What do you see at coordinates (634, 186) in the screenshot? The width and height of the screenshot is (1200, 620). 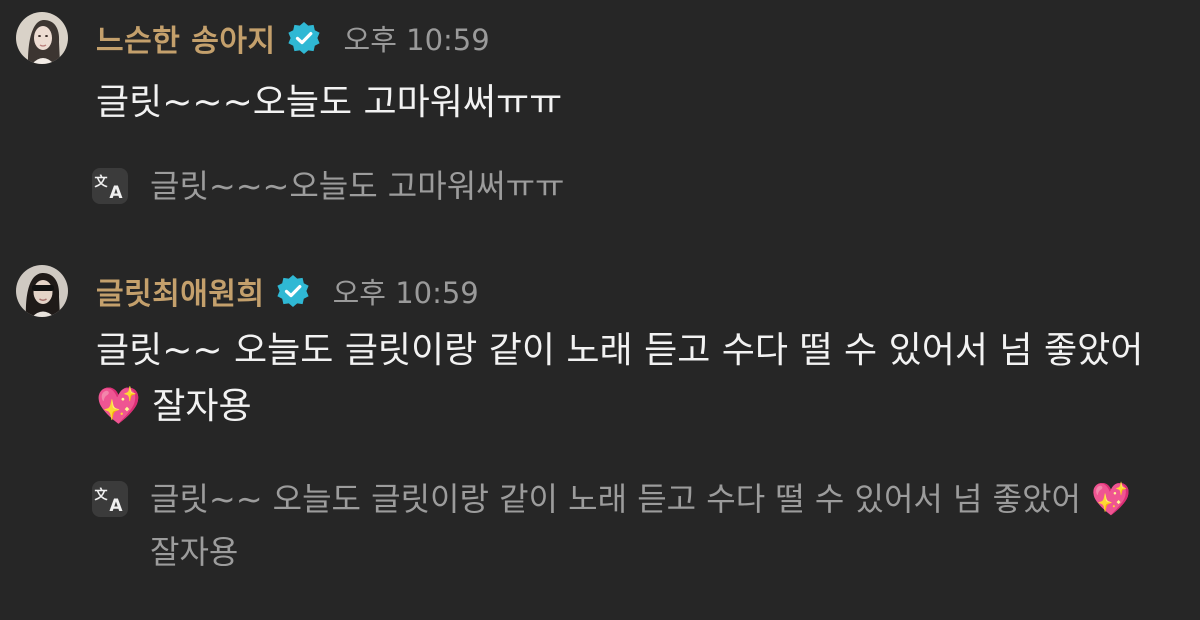 I see `message-translation: 文 A 글릿~~~오늘도 고마워써ㅠㅠ` at bounding box center [634, 186].